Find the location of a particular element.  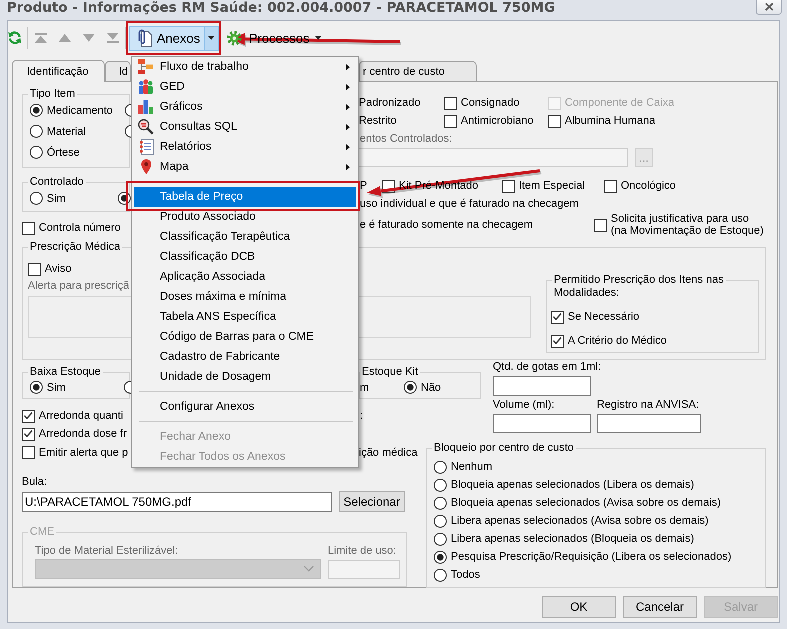

tab: Identificação is located at coordinates (58, 71).